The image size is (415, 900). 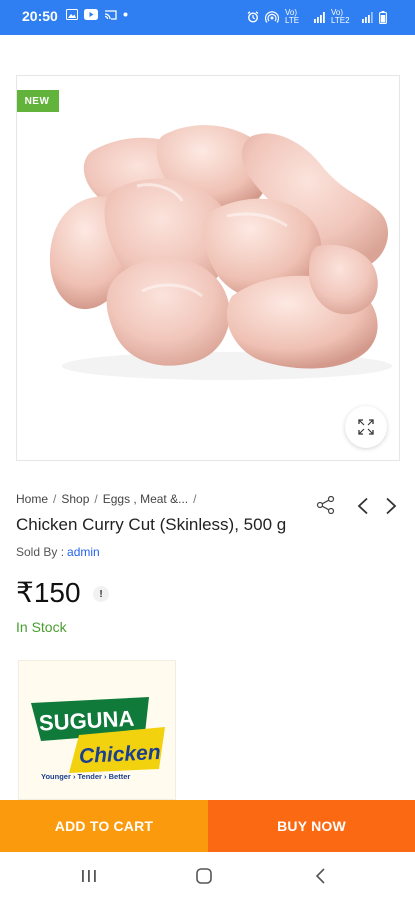 What do you see at coordinates (40, 16) in the screenshot?
I see `status-time: 20:50` at bounding box center [40, 16].